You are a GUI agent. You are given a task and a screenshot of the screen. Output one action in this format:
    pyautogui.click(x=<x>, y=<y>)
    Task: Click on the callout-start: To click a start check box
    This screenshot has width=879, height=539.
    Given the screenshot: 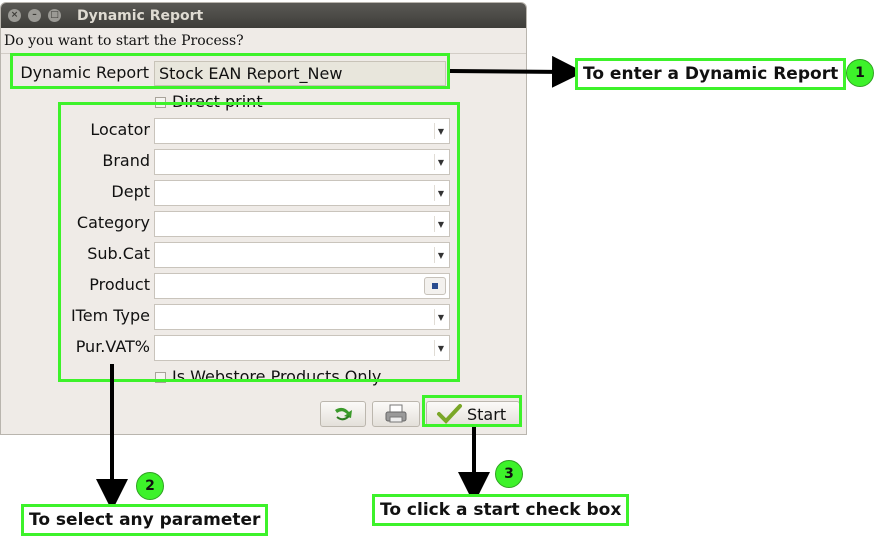 What is the action you would take?
    pyautogui.click(x=501, y=510)
    